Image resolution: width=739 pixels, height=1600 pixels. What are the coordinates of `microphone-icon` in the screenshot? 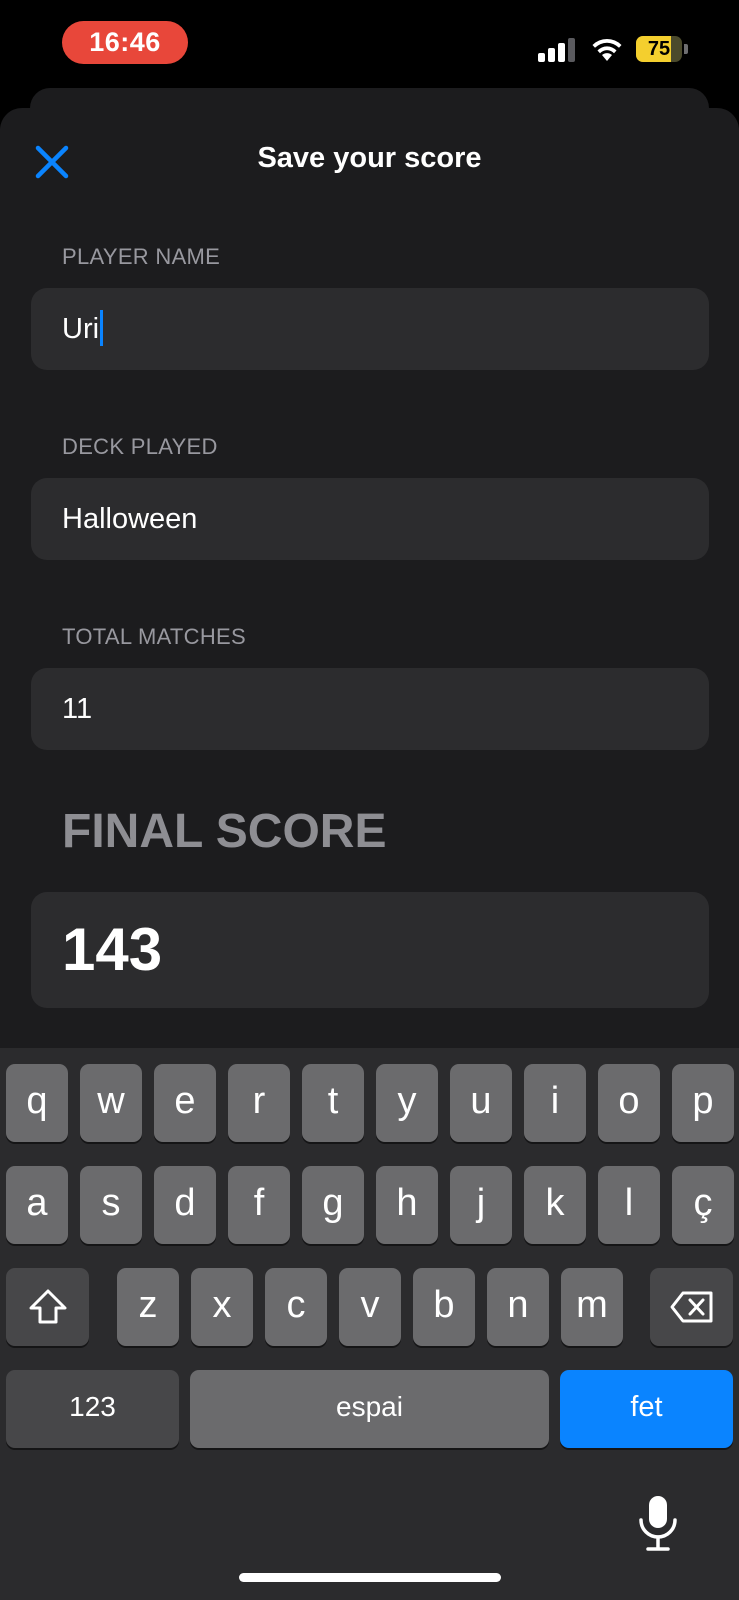 It's located at (658, 1523).